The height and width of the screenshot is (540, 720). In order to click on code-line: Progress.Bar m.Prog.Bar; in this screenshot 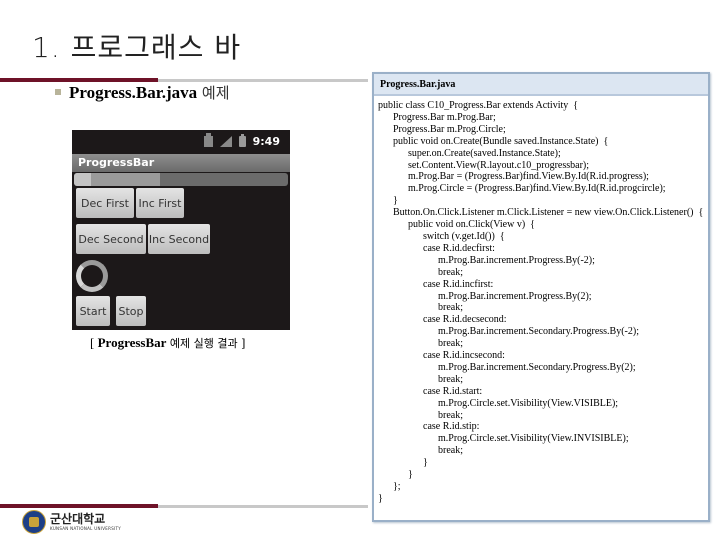, I will do `click(437, 117)`.